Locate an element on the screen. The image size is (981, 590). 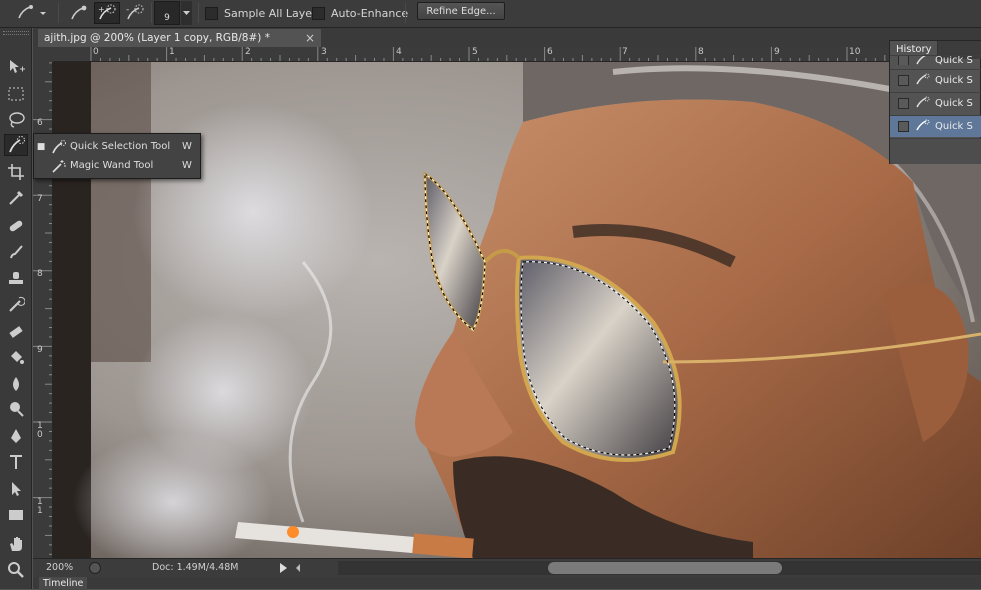
zoom-level: 200% is located at coordinates (59, 567).